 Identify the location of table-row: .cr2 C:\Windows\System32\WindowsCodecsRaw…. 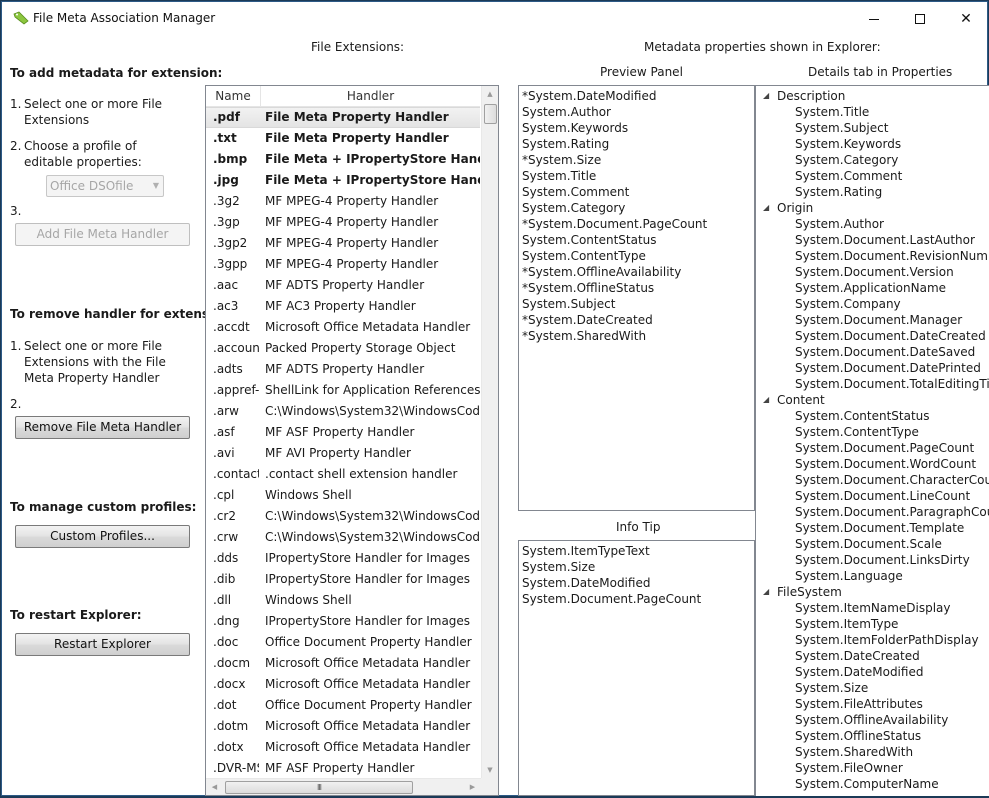
(343, 516).